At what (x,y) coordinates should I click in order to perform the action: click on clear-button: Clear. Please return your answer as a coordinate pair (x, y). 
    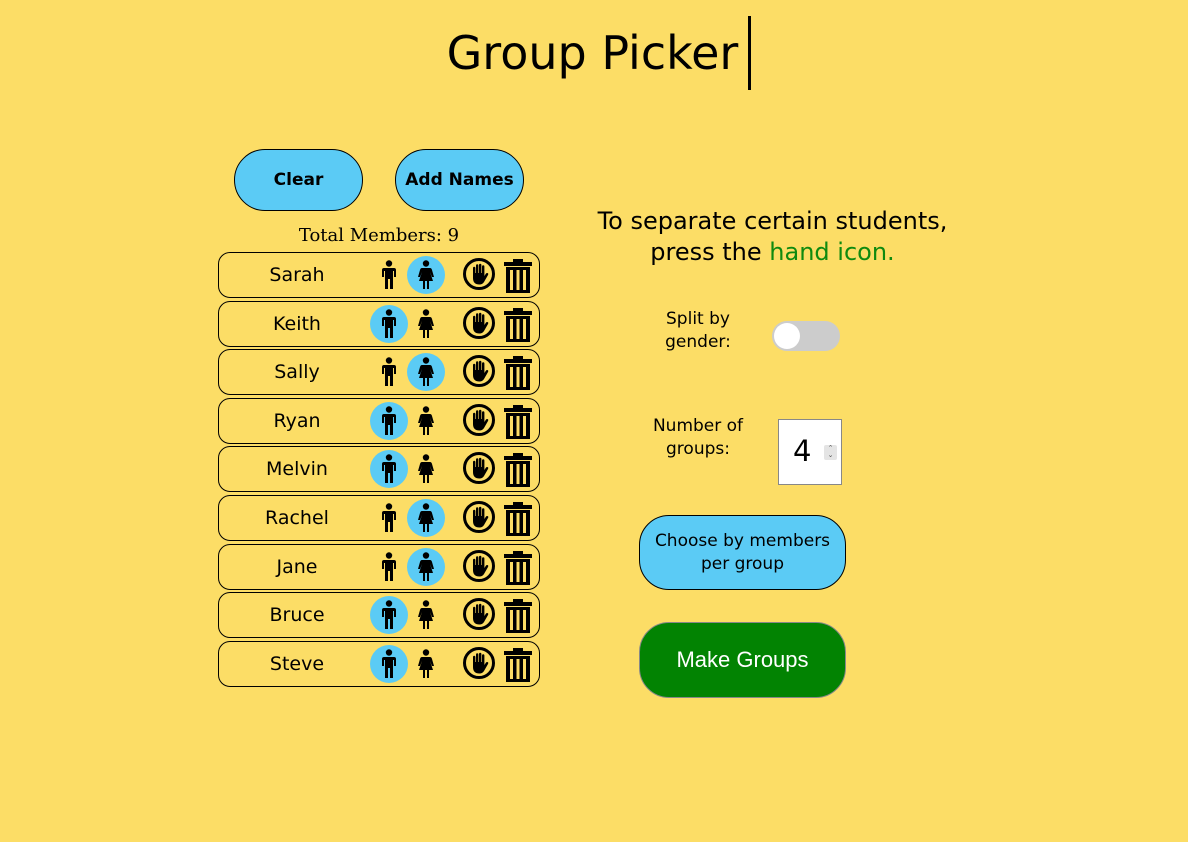
    Looking at the image, I should click on (298, 180).